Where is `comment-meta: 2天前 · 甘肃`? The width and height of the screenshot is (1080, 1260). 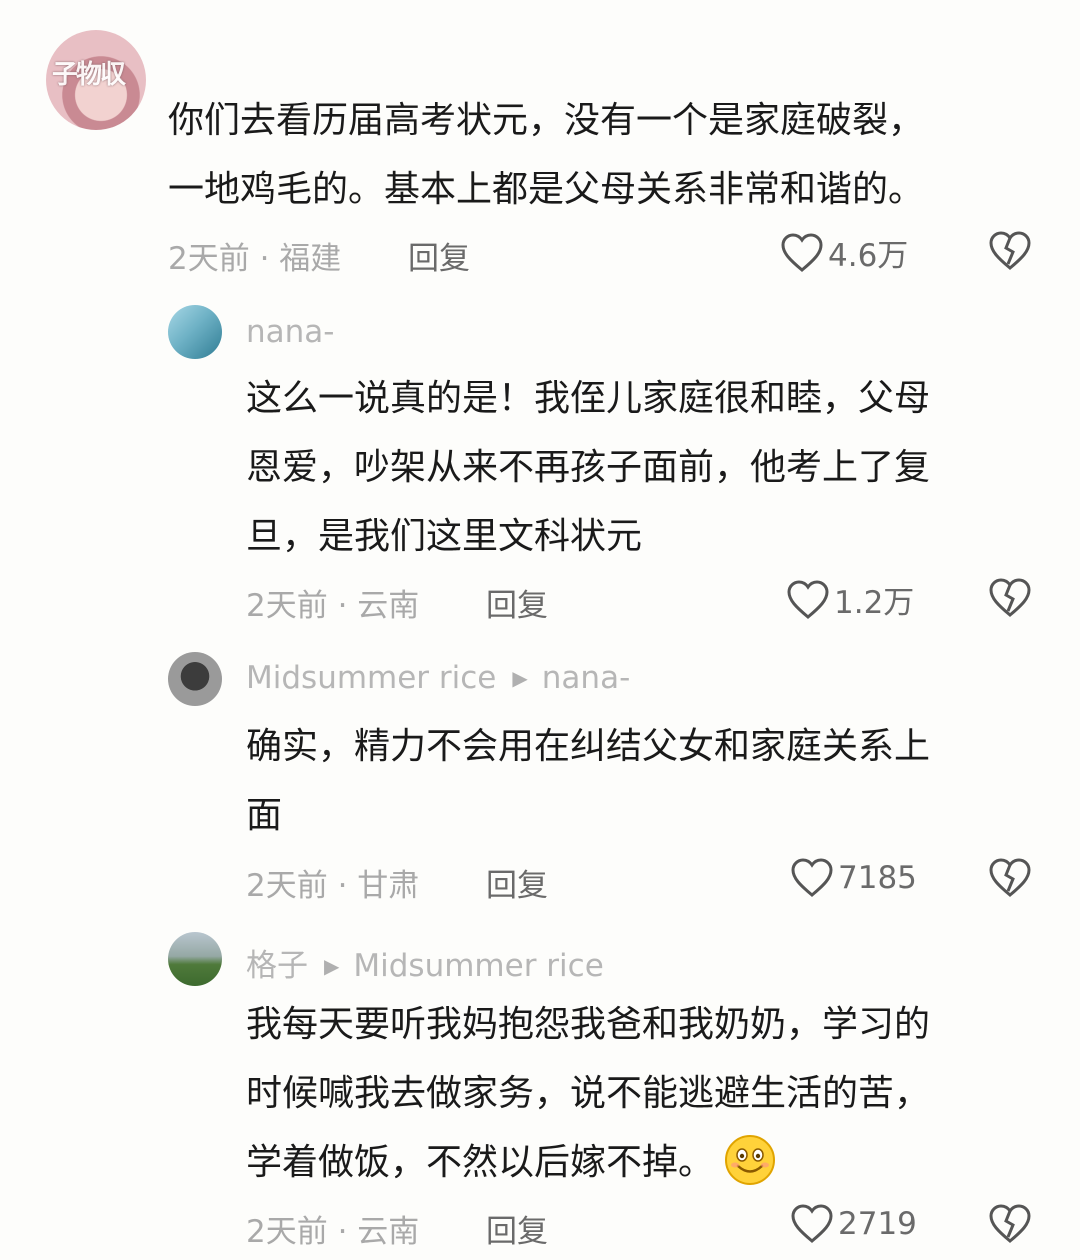
comment-meta: 2天前 · 甘肃 is located at coordinates (333, 886).